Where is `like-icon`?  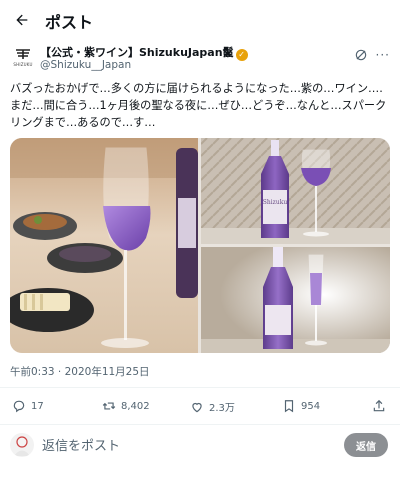 like-icon is located at coordinates (197, 407).